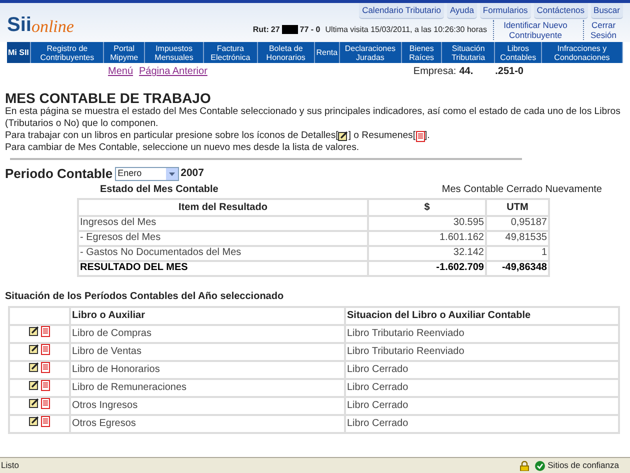  Describe the element at coordinates (231, 52) in the screenshot. I see `nav-tab: Factura Electrónica` at that location.